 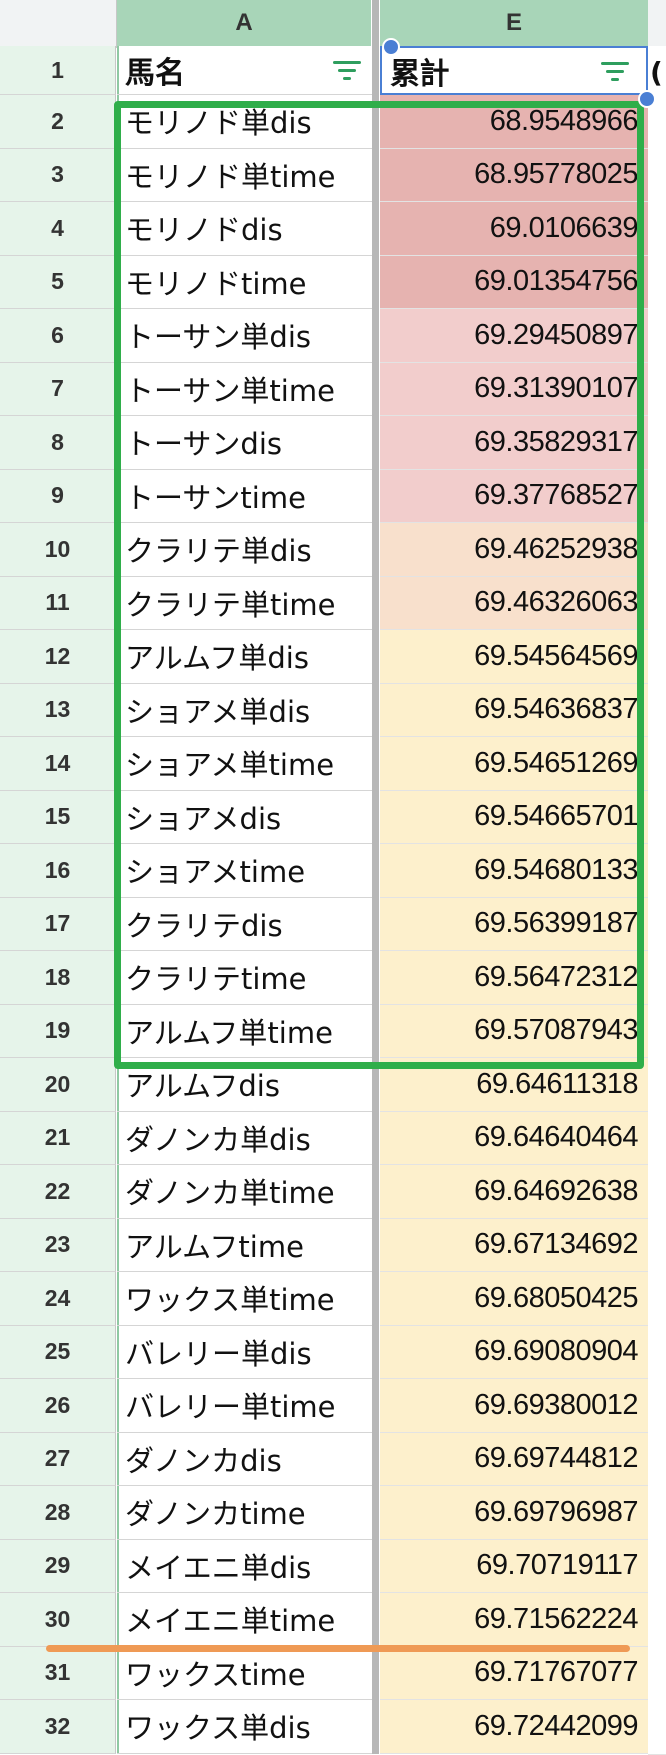 What do you see at coordinates (244, 1566) in the screenshot?
I see `horse-name-cell: メイエニ単dis` at bounding box center [244, 1566].